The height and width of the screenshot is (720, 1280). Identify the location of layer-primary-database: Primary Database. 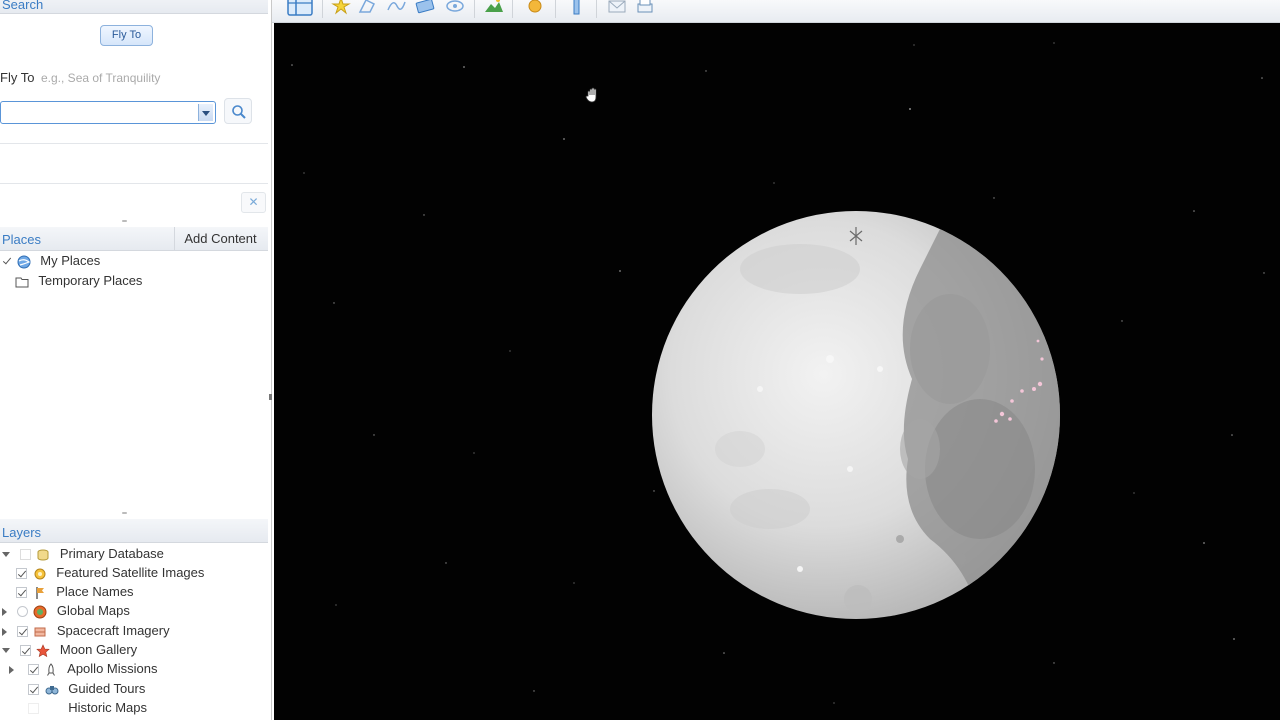
(83, 553).